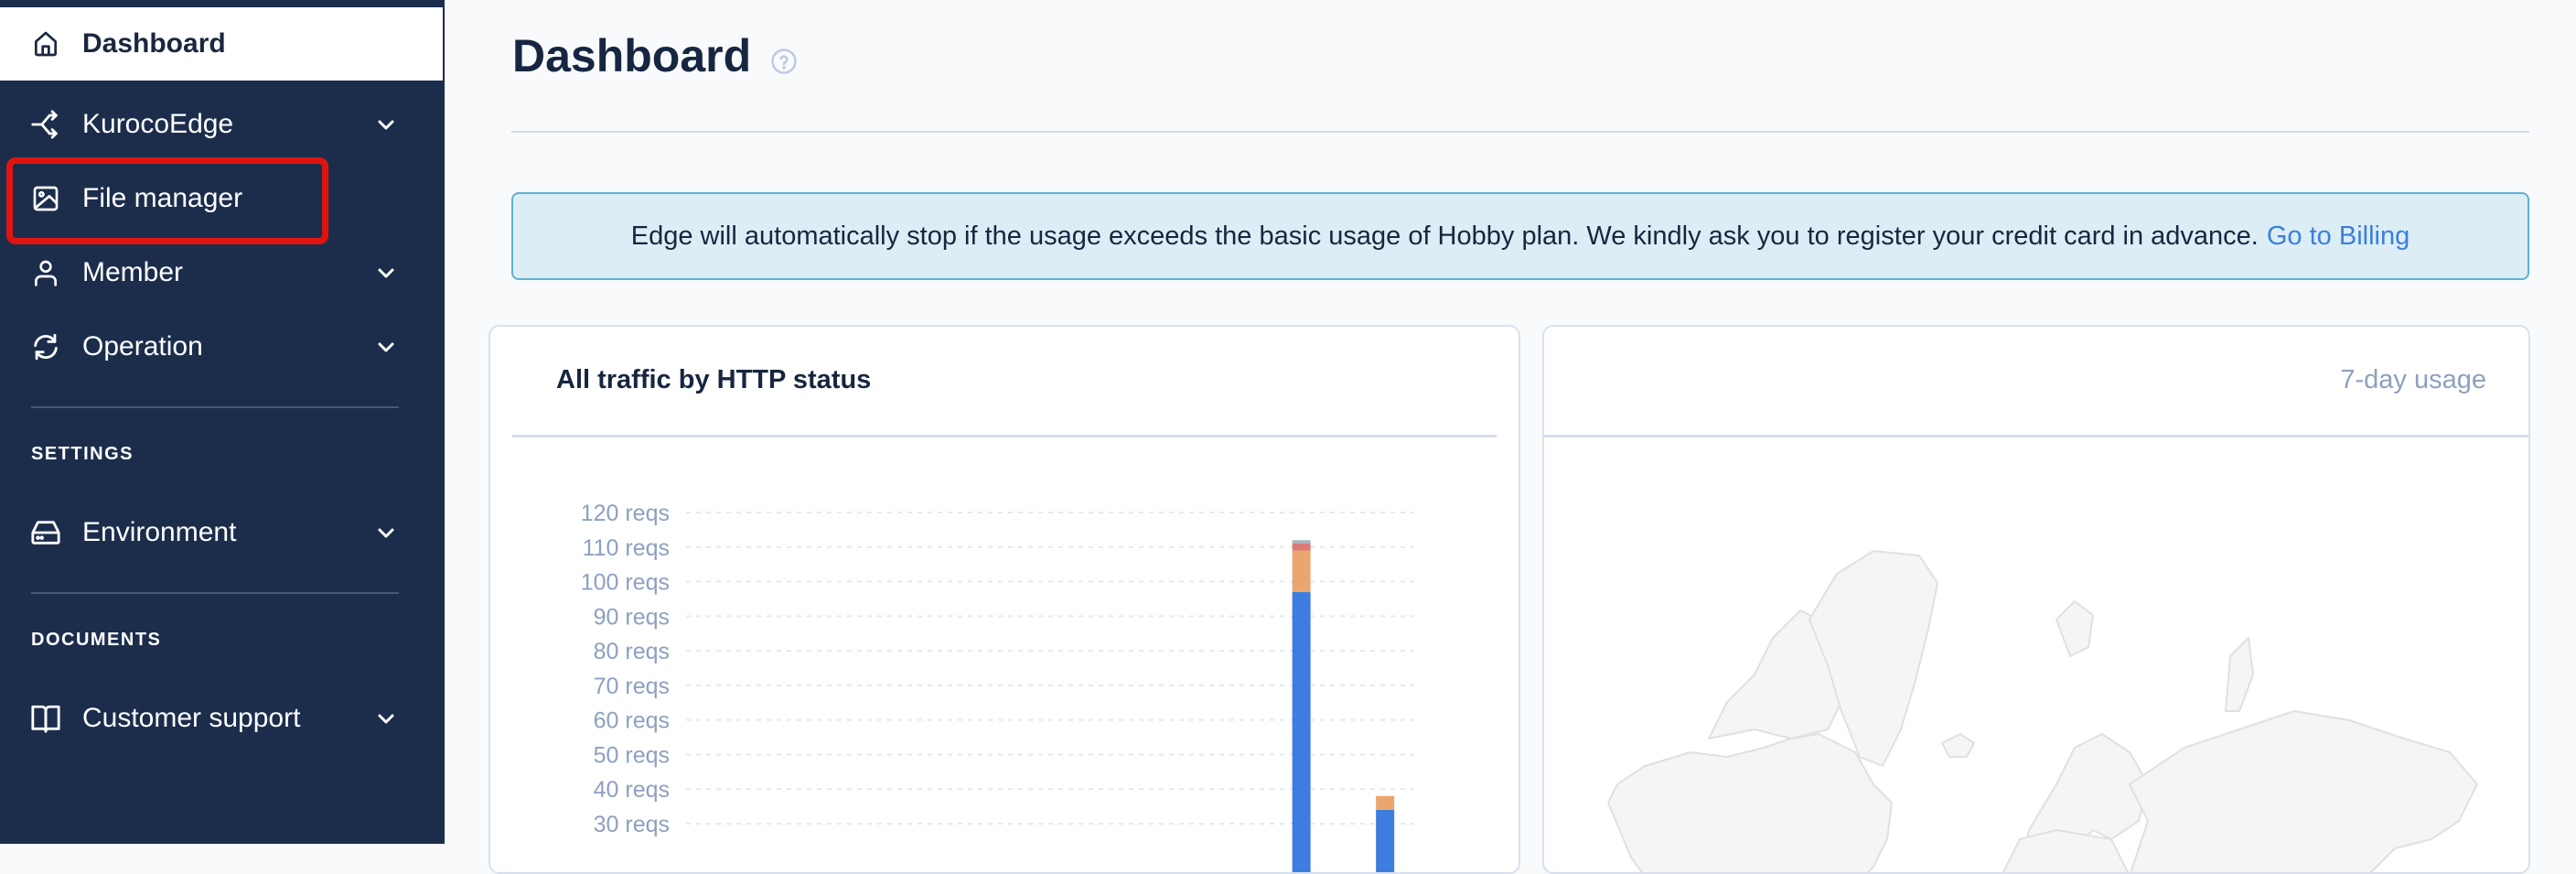  I want to click on y-tick-label: 60 reqs, so click(632, 721).